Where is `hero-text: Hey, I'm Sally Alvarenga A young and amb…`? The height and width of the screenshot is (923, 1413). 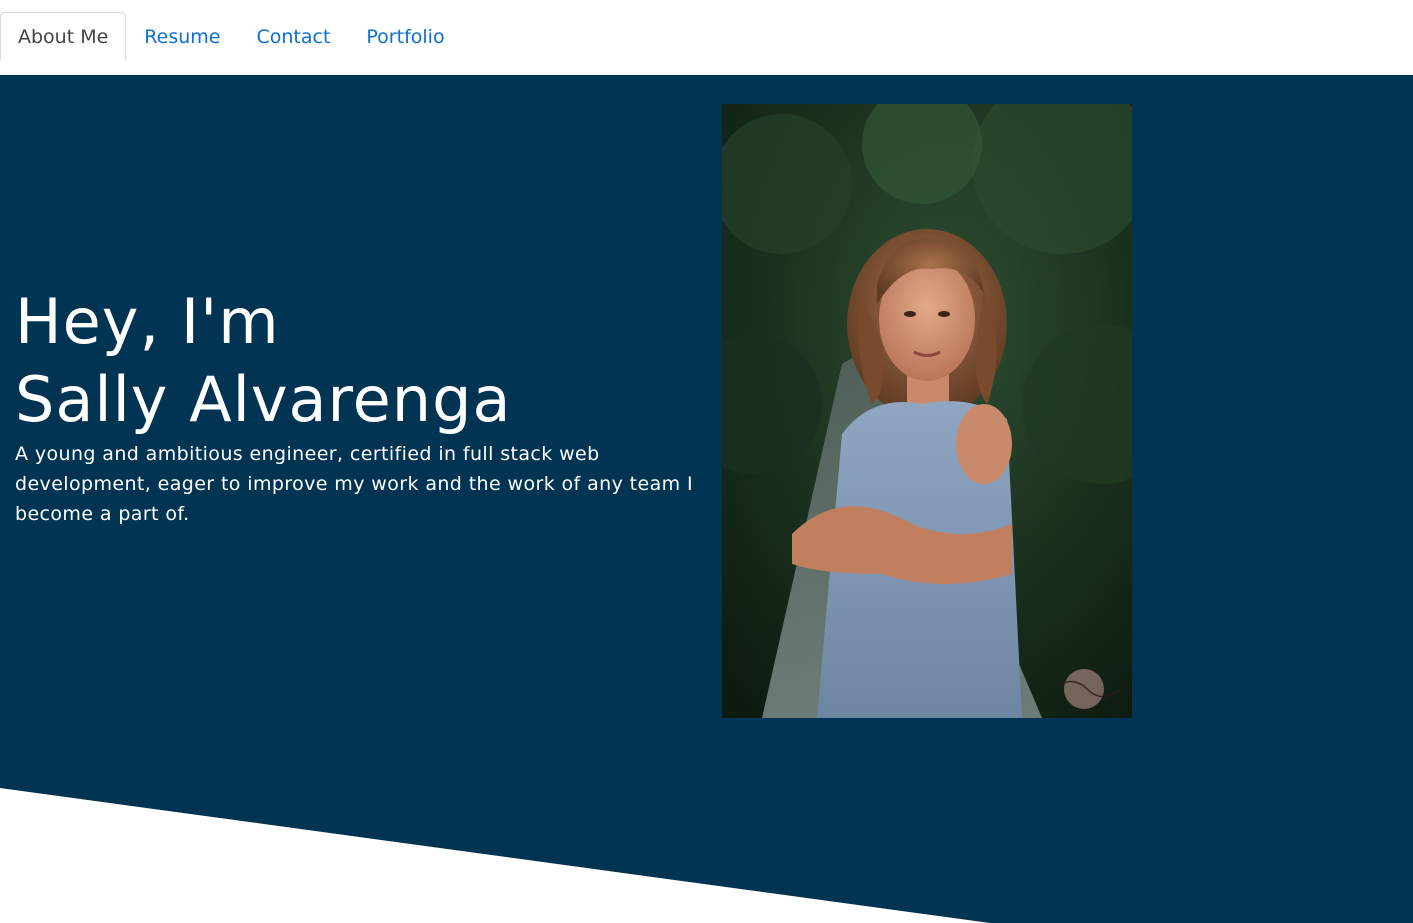
hero-text: Hey, I'm Sally Alvarenga A young and amb… is located at coordinates (355, 406).